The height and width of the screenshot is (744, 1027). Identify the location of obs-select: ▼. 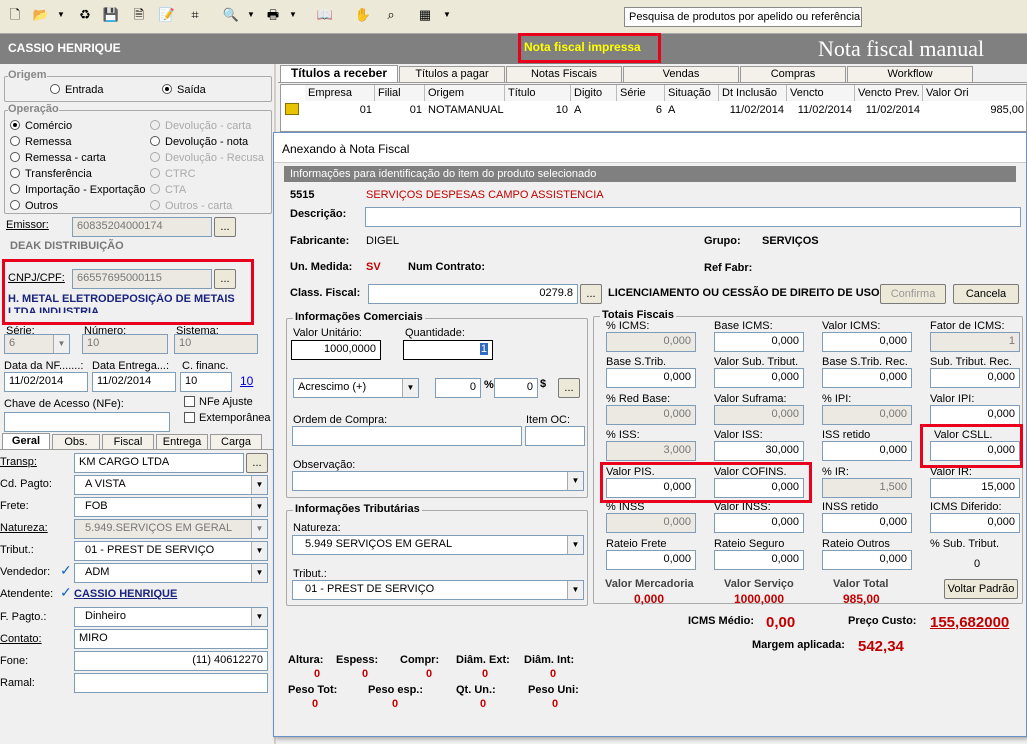
(438, 481).